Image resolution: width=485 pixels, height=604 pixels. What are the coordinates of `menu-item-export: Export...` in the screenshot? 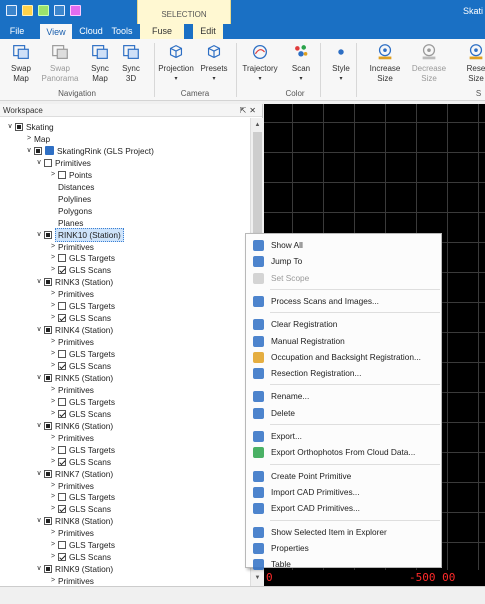 It's located at (343, 436).